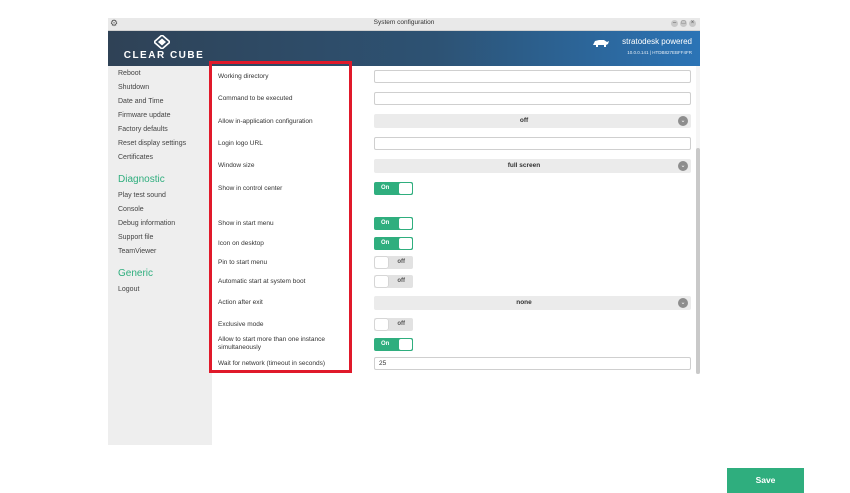 Image resolution: width=850 pixels, height=493 pixels. I want to click on sidebar-item-firmware-update: Firmware update, so click(144, 115).